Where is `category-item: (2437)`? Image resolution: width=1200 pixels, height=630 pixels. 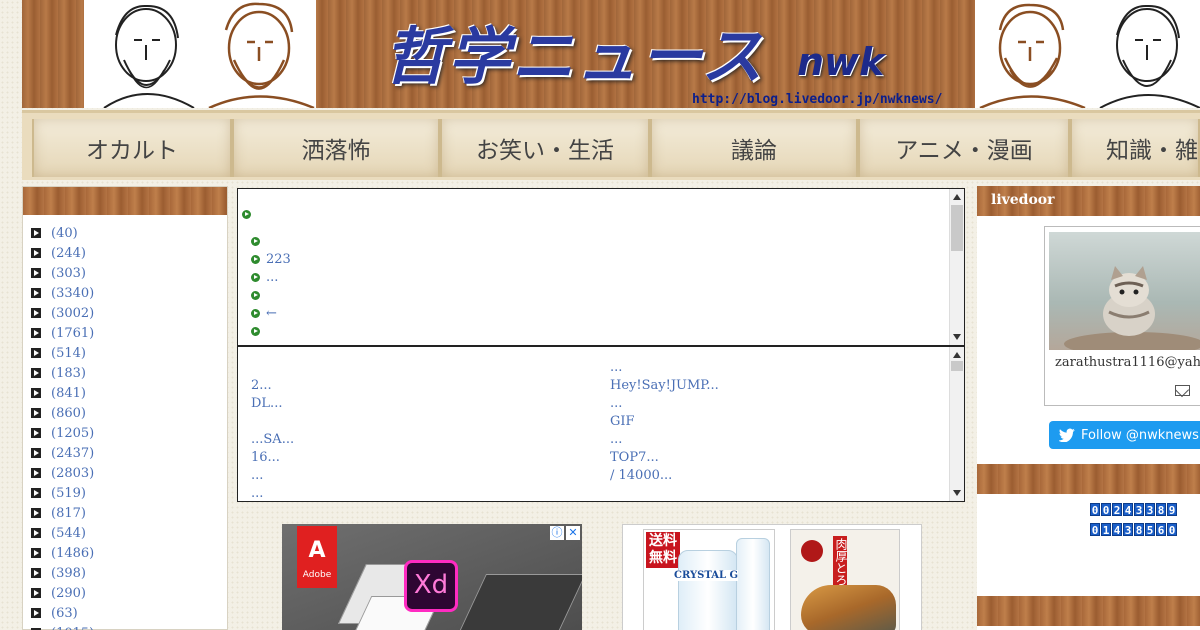
category-item: (2437) is located at coordinates (129, 453).